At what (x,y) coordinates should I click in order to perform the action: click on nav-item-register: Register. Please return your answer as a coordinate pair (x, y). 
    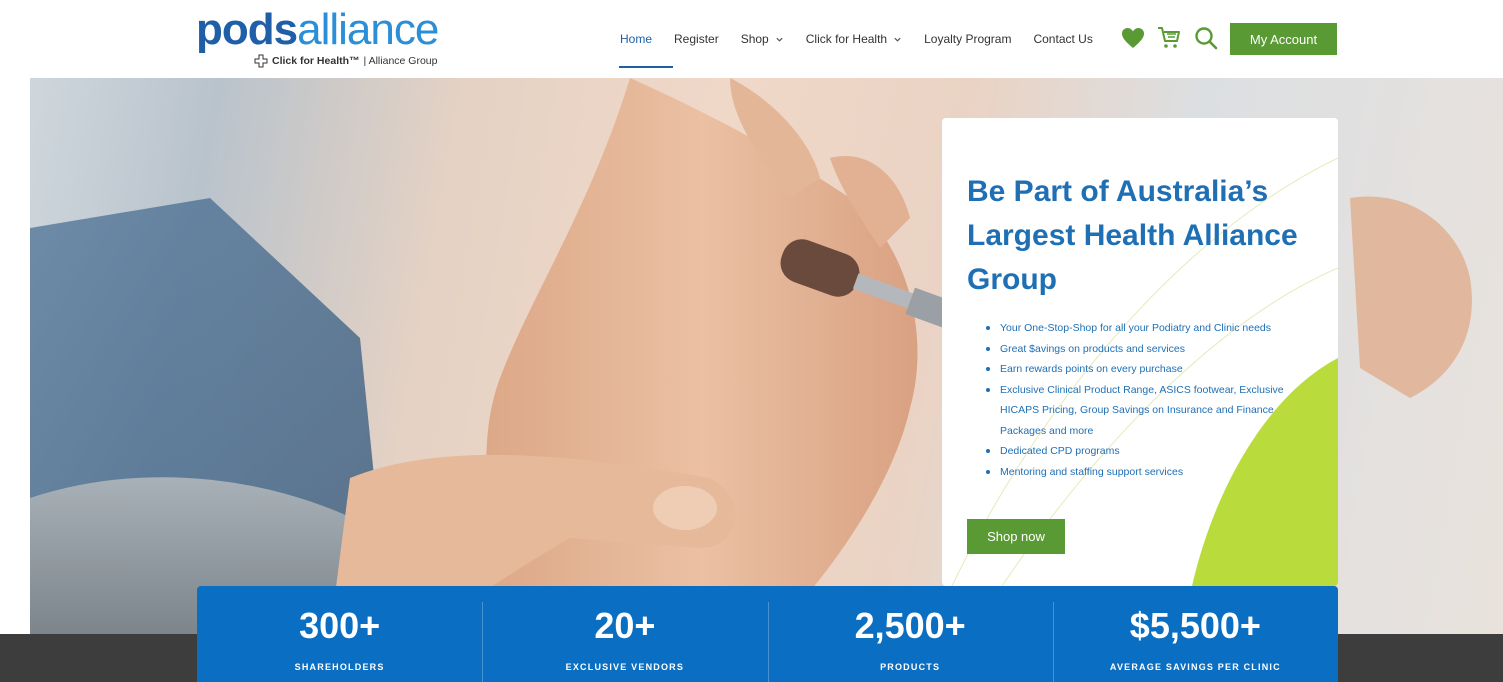
    Looking at the image, I should click on (696, 39).